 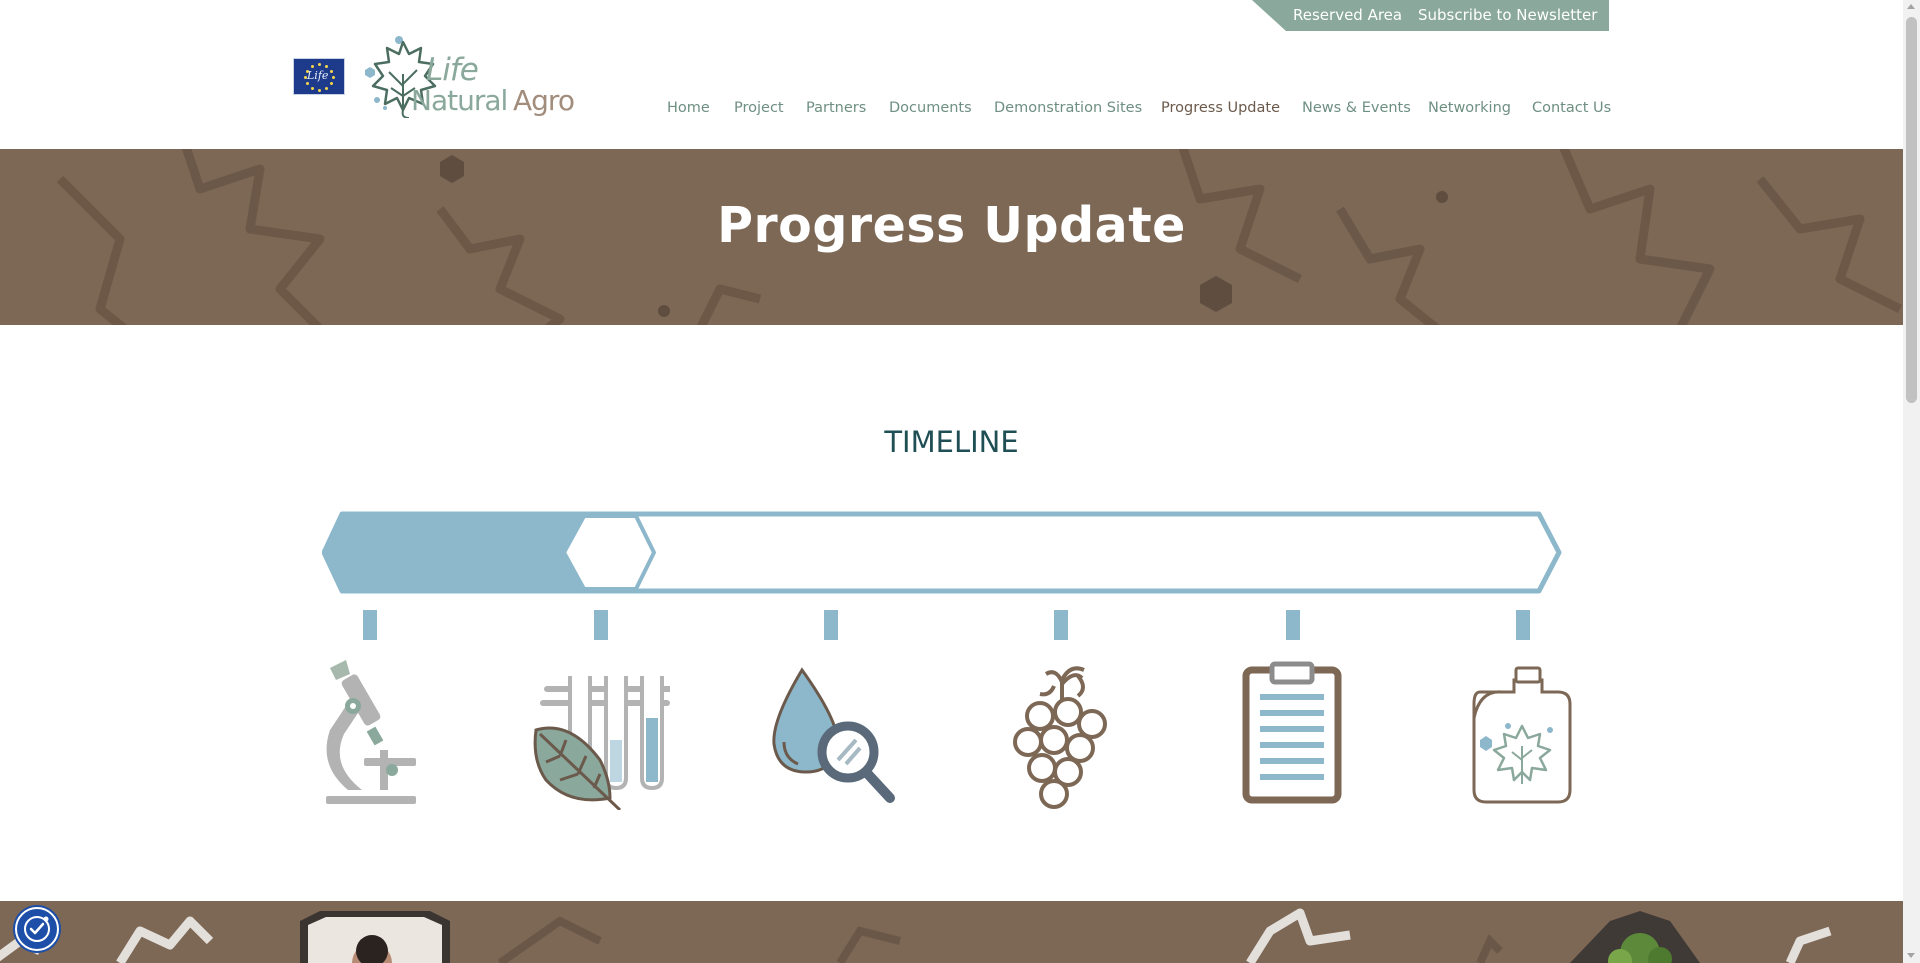 What do you see at coordinates (1060, 737) in the screenshot?
I see `grapes-icon` at bounding box center [1060, 737].